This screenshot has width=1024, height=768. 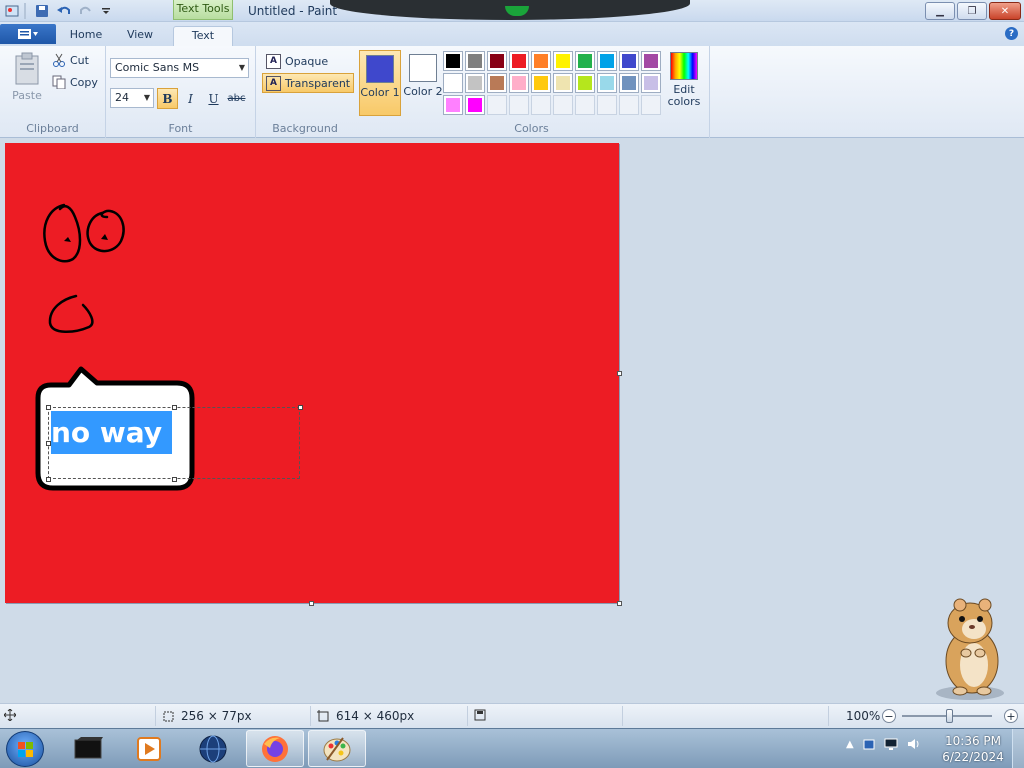 I want to click on minimize-button: ▁, so click(x=940, y=11).